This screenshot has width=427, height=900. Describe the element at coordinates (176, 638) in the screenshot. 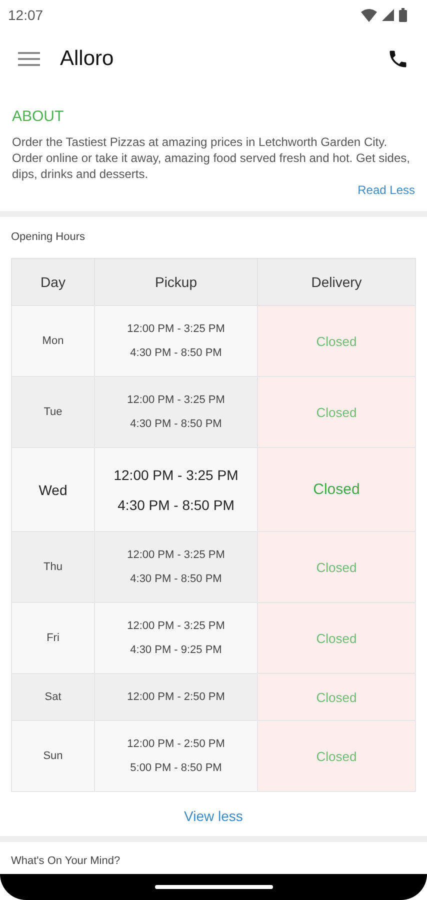

I see `pickup-cell: 12:00 PM - 3:25 PM 4:30 PM - 9:25 PM` at that location.